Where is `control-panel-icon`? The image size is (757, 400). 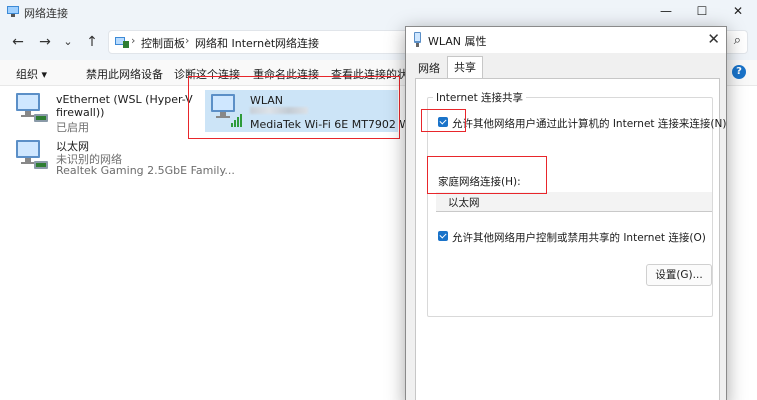 control-panel-icon is located at coordinates (122, 42).